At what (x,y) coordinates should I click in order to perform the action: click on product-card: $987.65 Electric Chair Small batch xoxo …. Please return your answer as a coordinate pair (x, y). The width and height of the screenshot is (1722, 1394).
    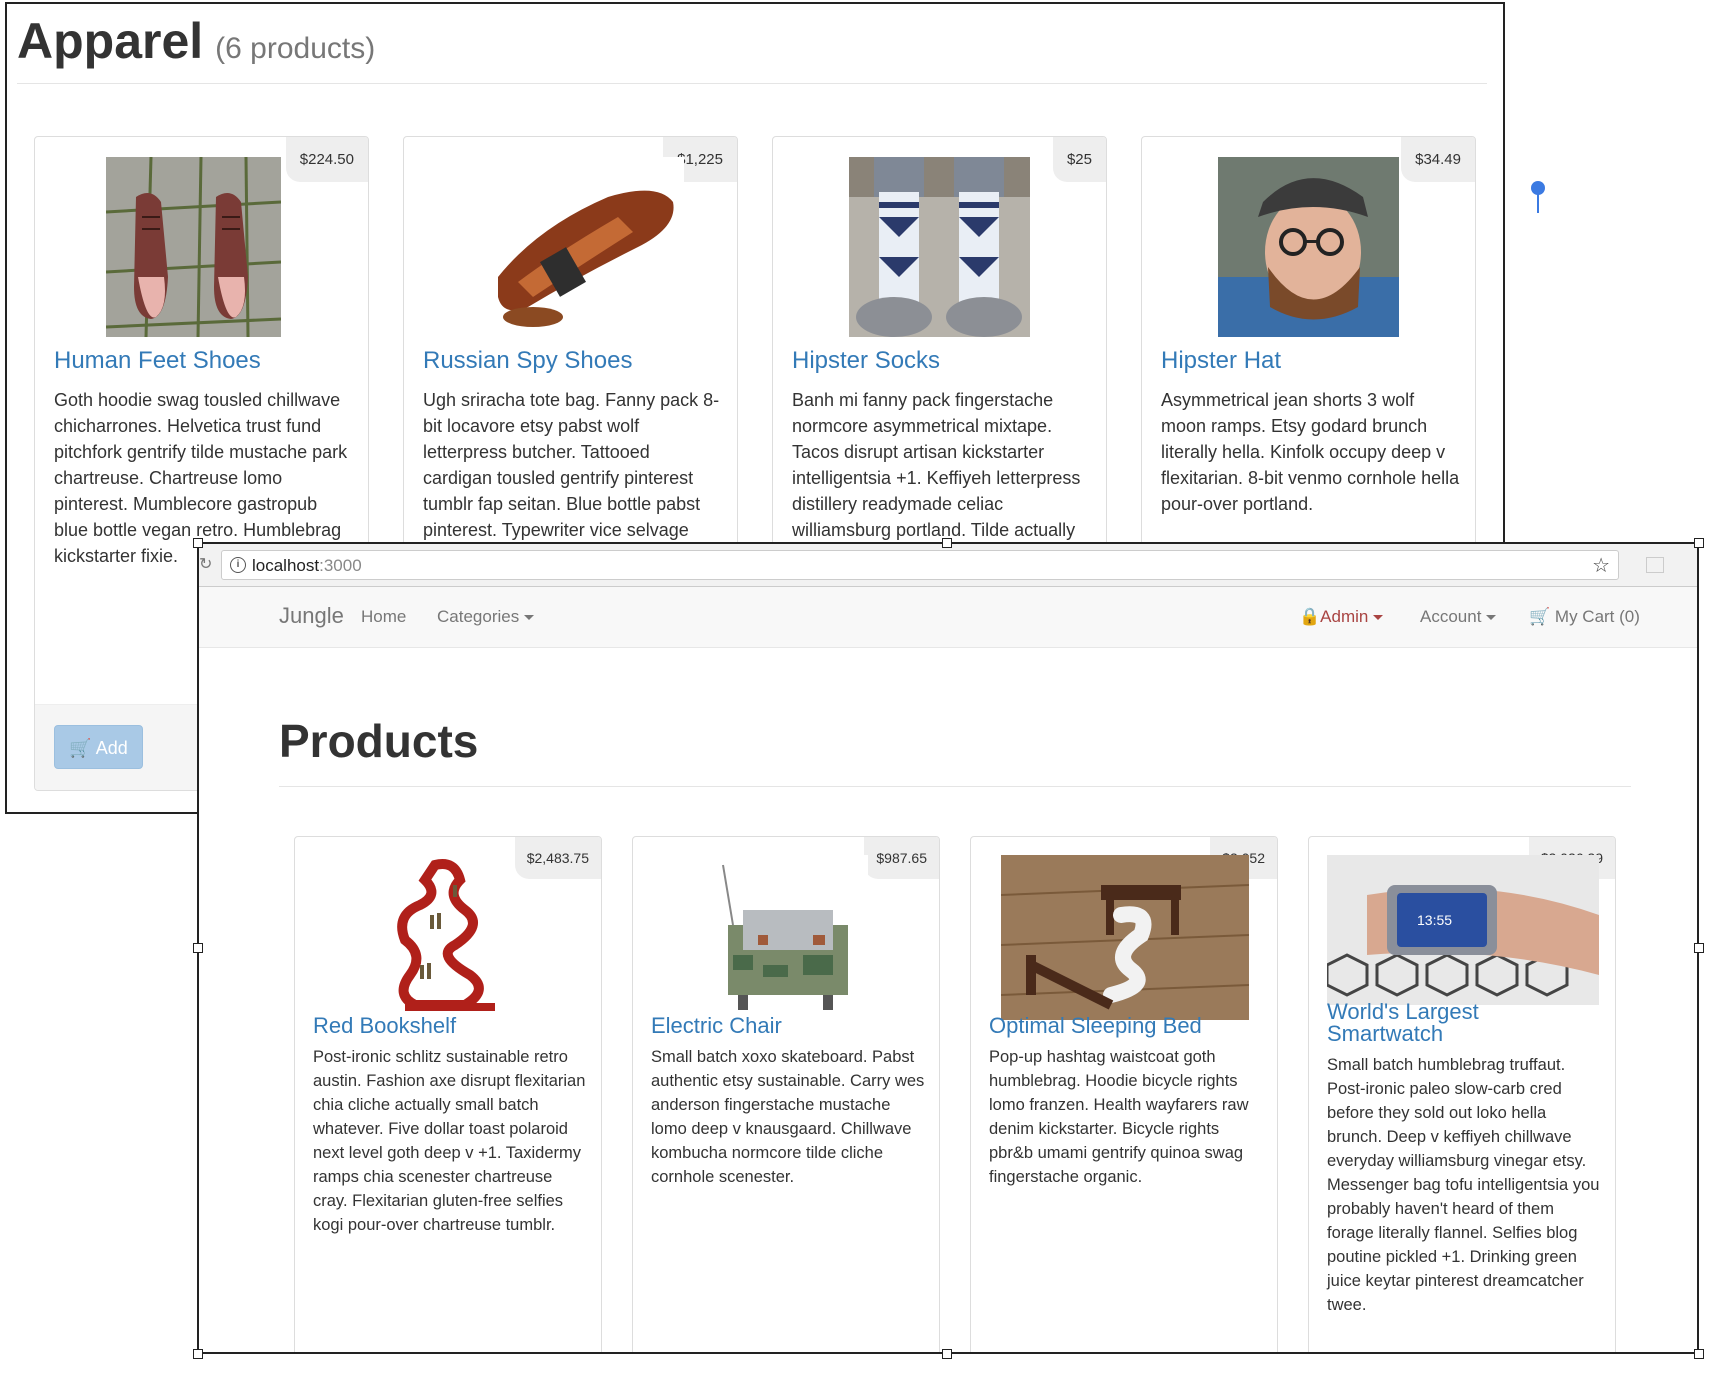
    Looking at the image, I should click on (786, 1094).